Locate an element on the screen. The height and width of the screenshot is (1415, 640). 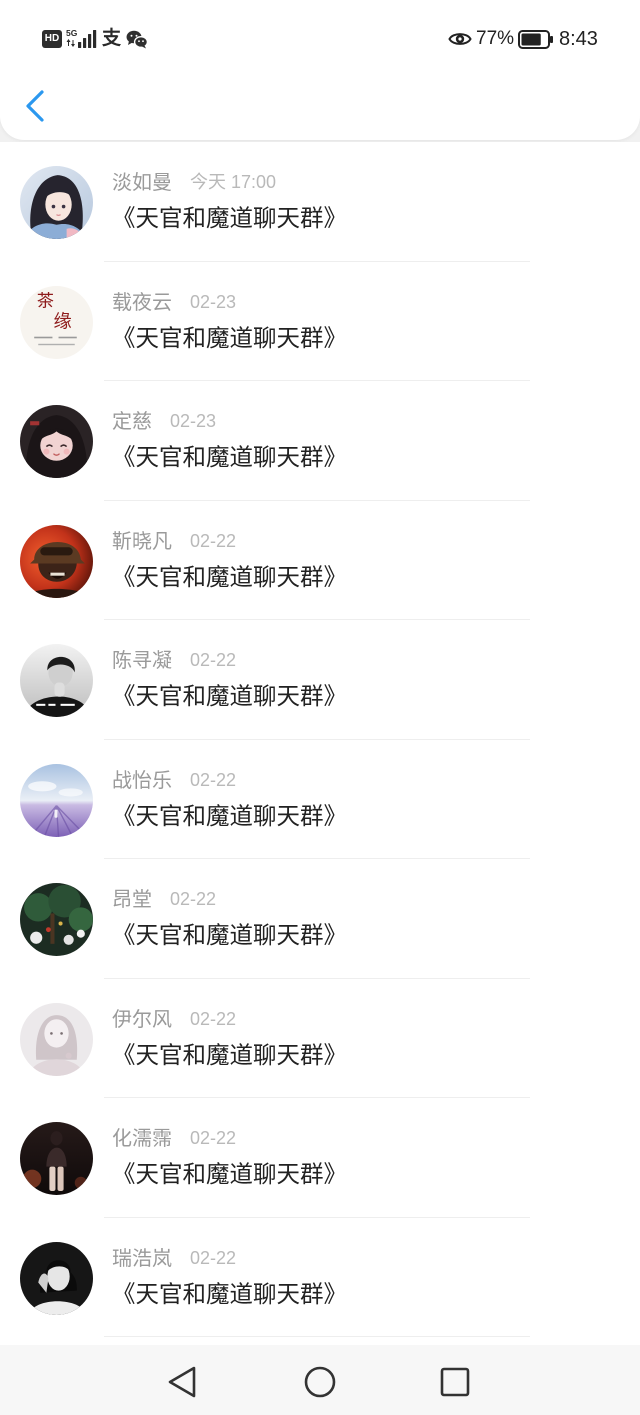
battery-percent: 77% is located at coordinates (495, 38).